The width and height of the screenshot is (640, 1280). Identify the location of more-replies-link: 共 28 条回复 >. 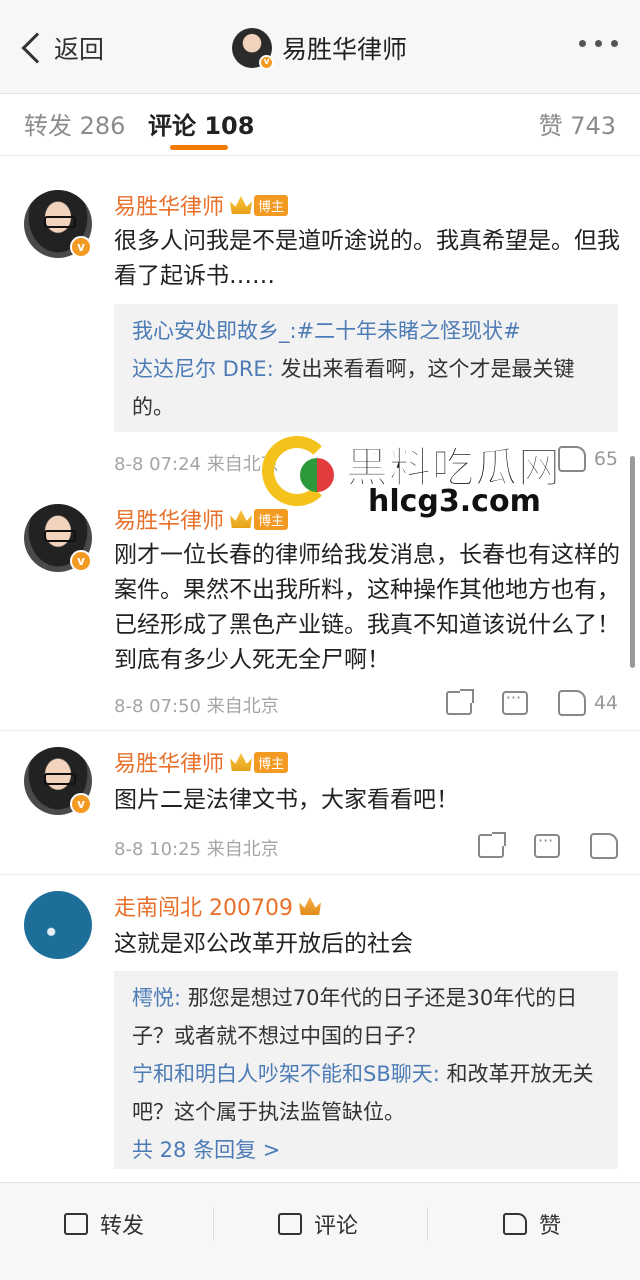
(366, 1150).